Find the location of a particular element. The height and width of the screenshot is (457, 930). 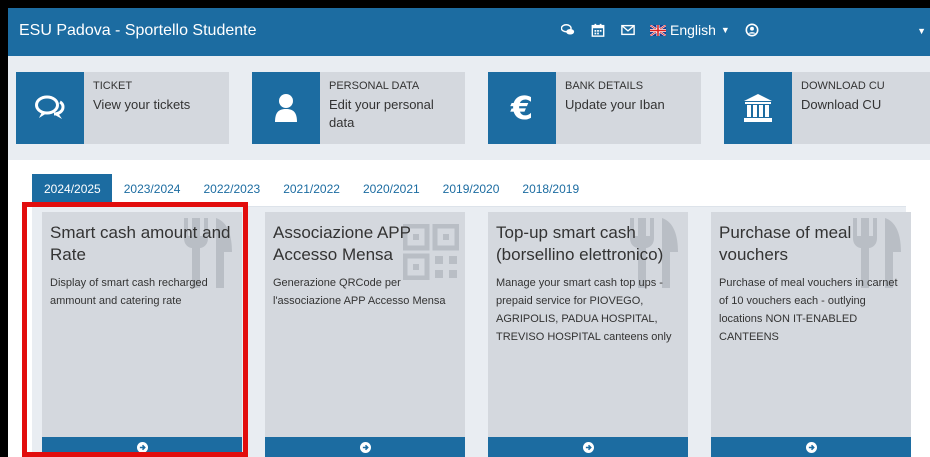

quick-link-personal-data: PERSONAL DATA Edit your personal data is located at coordinates (358, 108).